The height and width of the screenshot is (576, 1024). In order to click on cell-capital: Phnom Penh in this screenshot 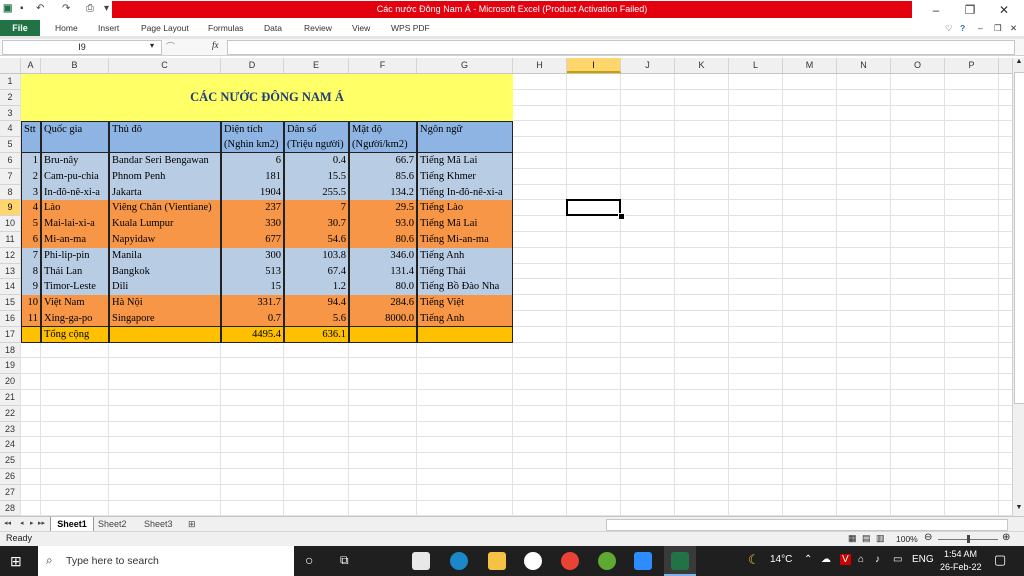, I will do `click(165, 176)`.